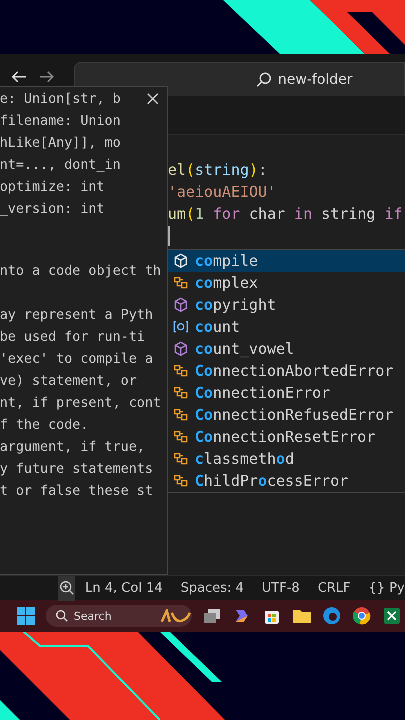  I want to click on suggestion-item: copyright, so click(286, 305).